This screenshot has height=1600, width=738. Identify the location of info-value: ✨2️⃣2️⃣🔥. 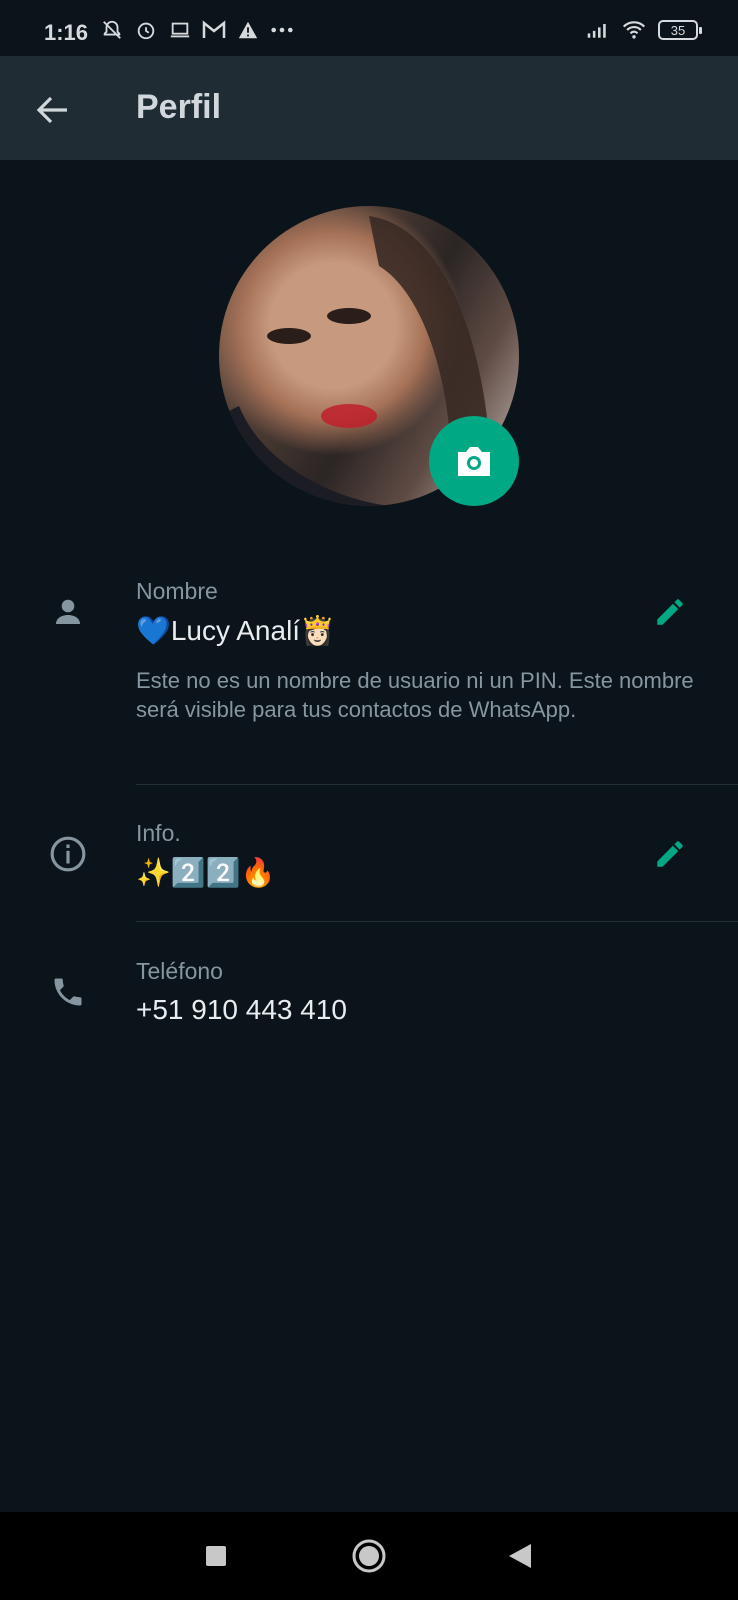
(206, 872).